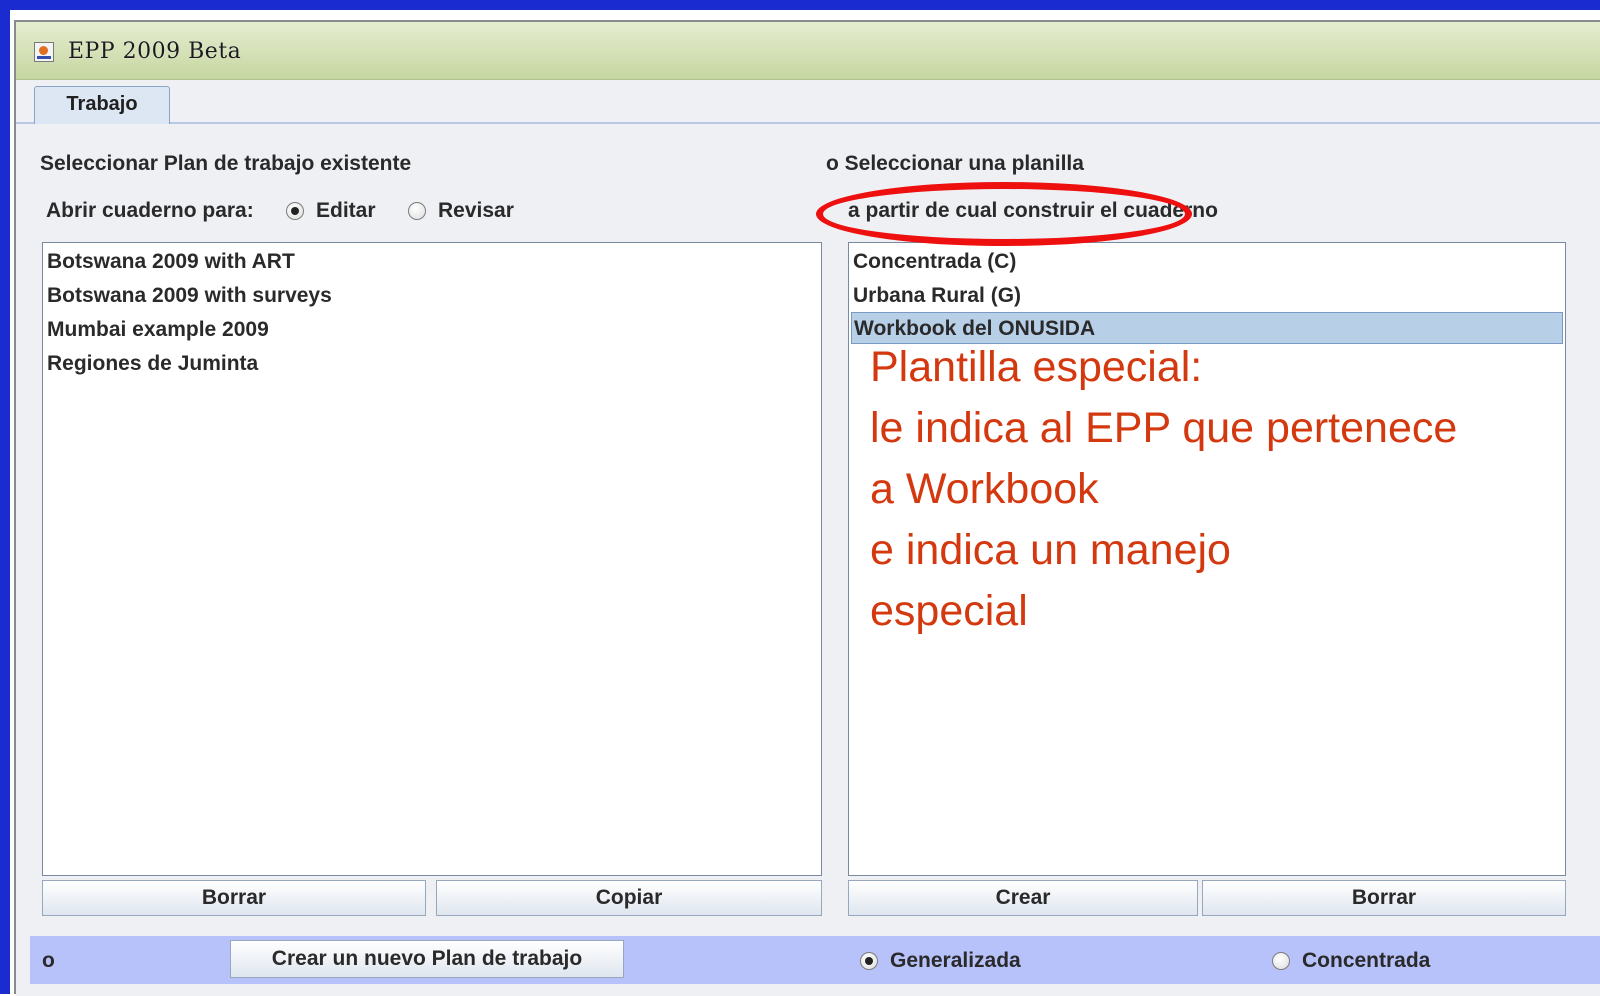  Describe the element at coordinates (949, 611) in the screenshot. I see `annotation-line: especial` at that location.